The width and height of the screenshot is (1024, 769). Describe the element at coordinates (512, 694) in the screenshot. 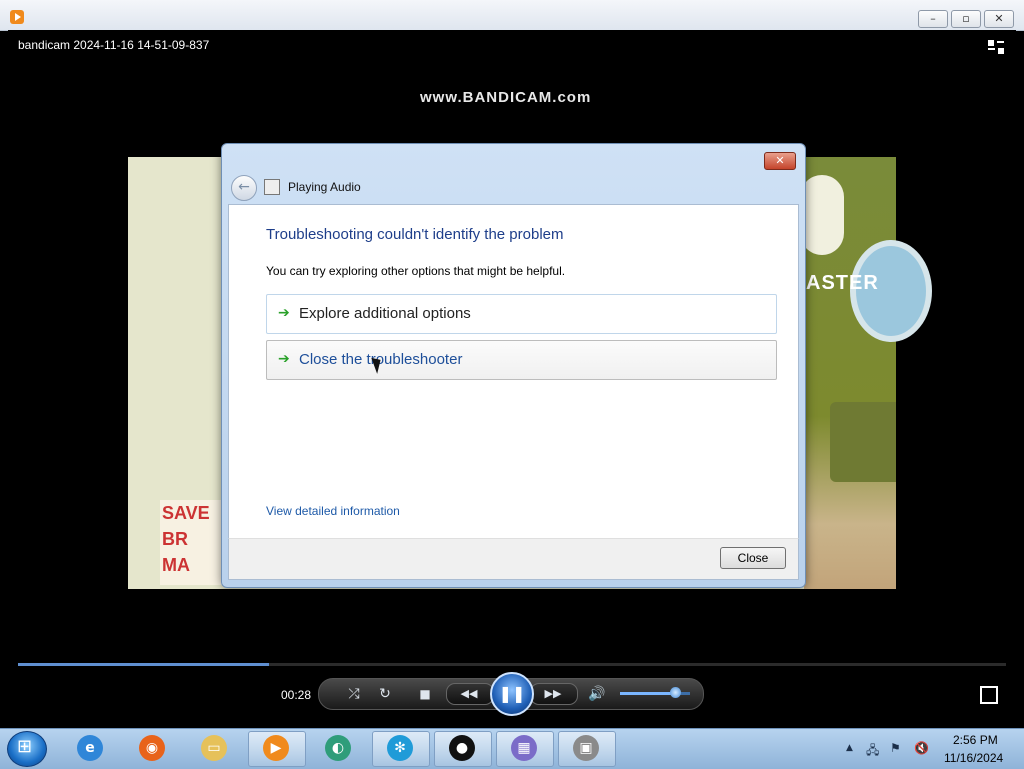

I see `pause-button: ❚❚` at that location.